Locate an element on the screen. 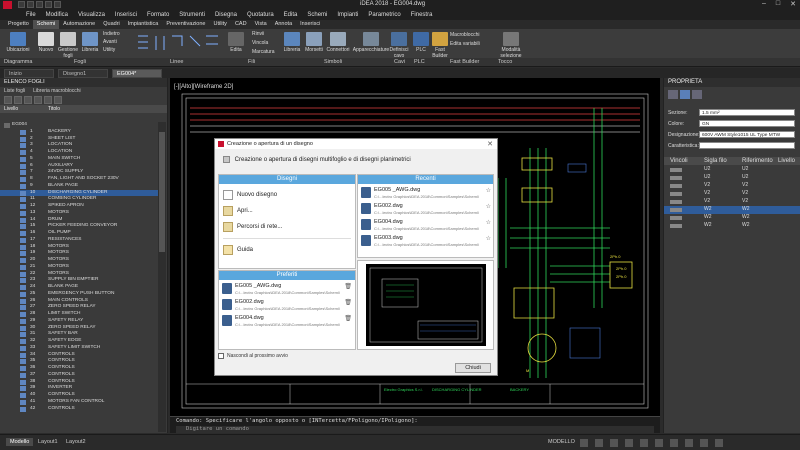  add-sheet-icon is located at coordinates (8, 100).